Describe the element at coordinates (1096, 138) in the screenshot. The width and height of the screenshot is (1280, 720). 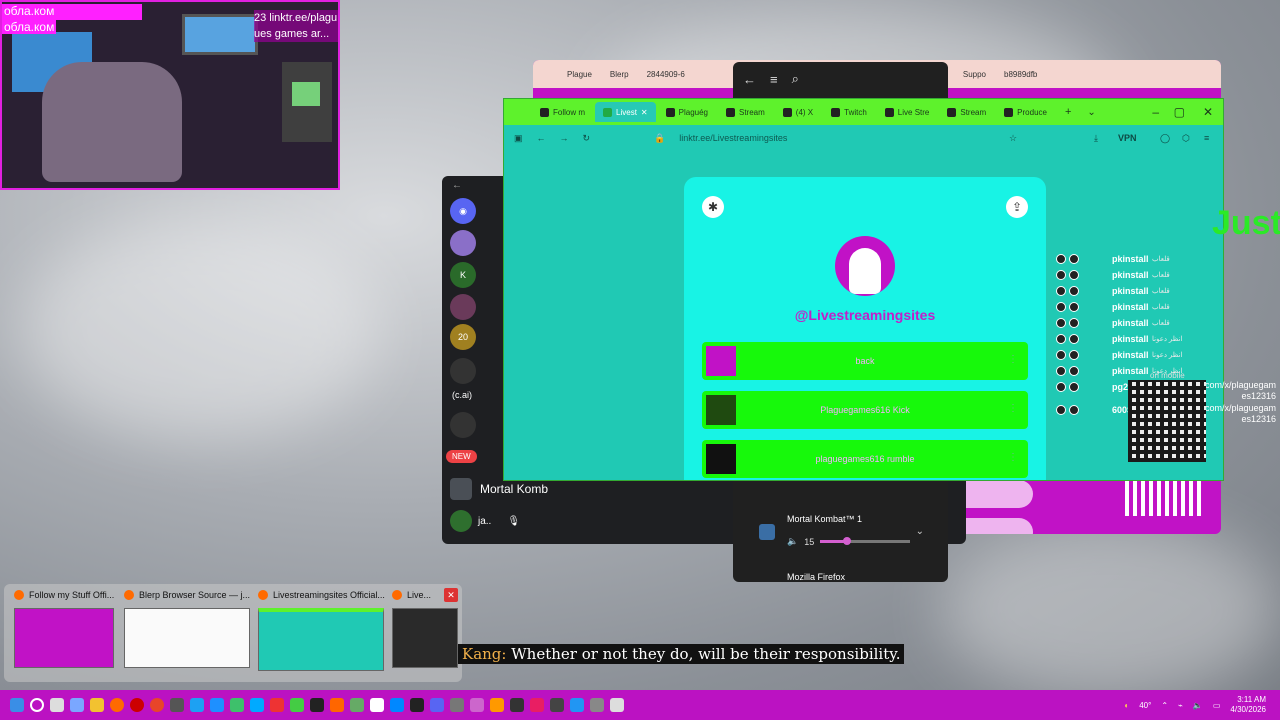
I see `download-icon: ⤓` at that location.